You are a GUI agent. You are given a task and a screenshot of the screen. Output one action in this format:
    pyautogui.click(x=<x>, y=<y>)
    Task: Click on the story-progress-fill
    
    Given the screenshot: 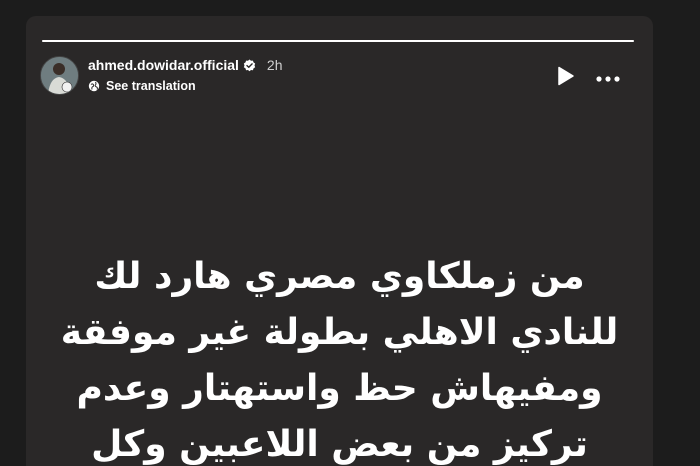 What is the action you would take?
    pyautogui.click(x=338, y=41)
    